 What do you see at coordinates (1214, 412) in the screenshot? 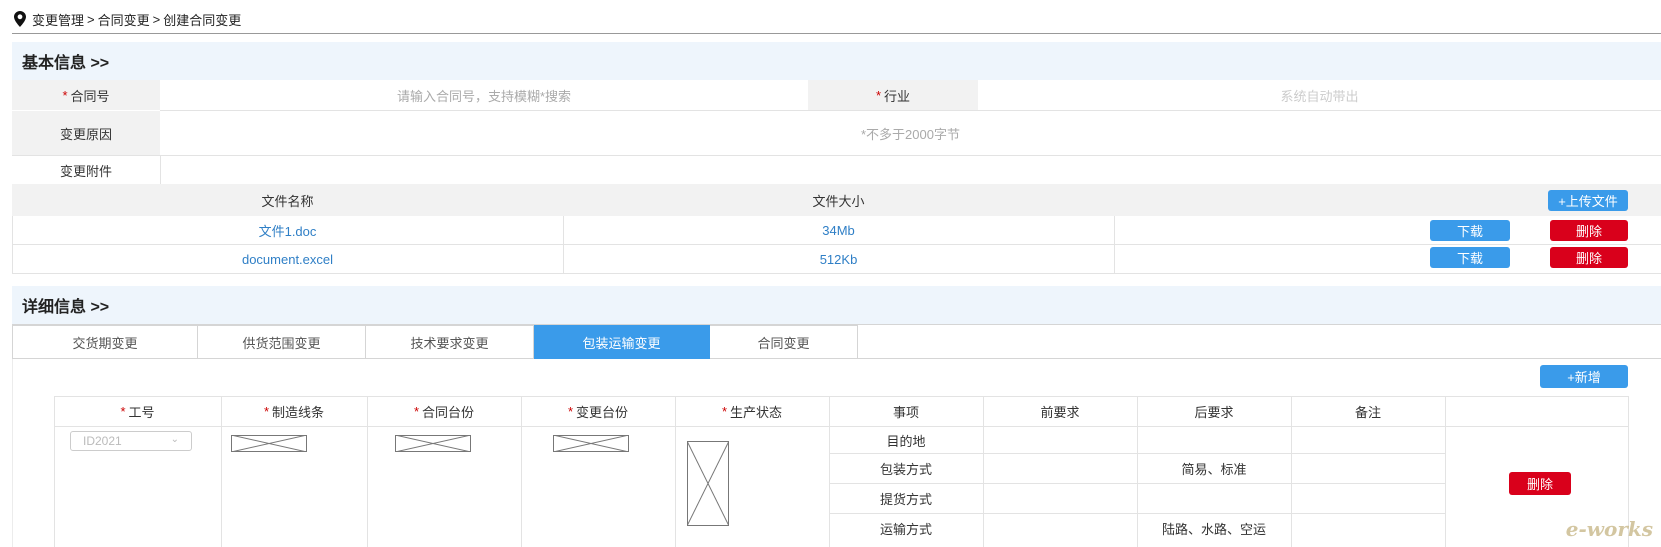
I see `column-header-after: 后要求` at bounding box center [1214, 412].